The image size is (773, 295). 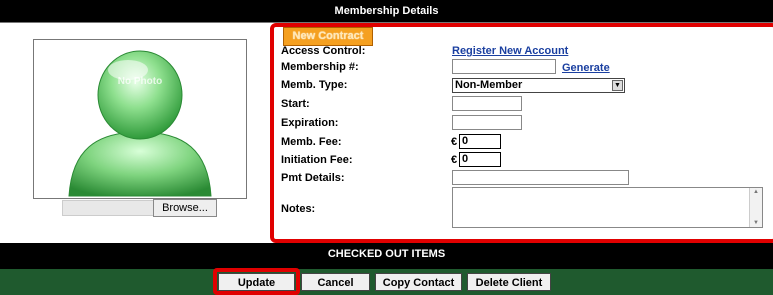 What do you see at coordinates (607, 207) in the screenshot?
I see `notes-textarea: ▲ ▼` at bounding box center [607, 207].